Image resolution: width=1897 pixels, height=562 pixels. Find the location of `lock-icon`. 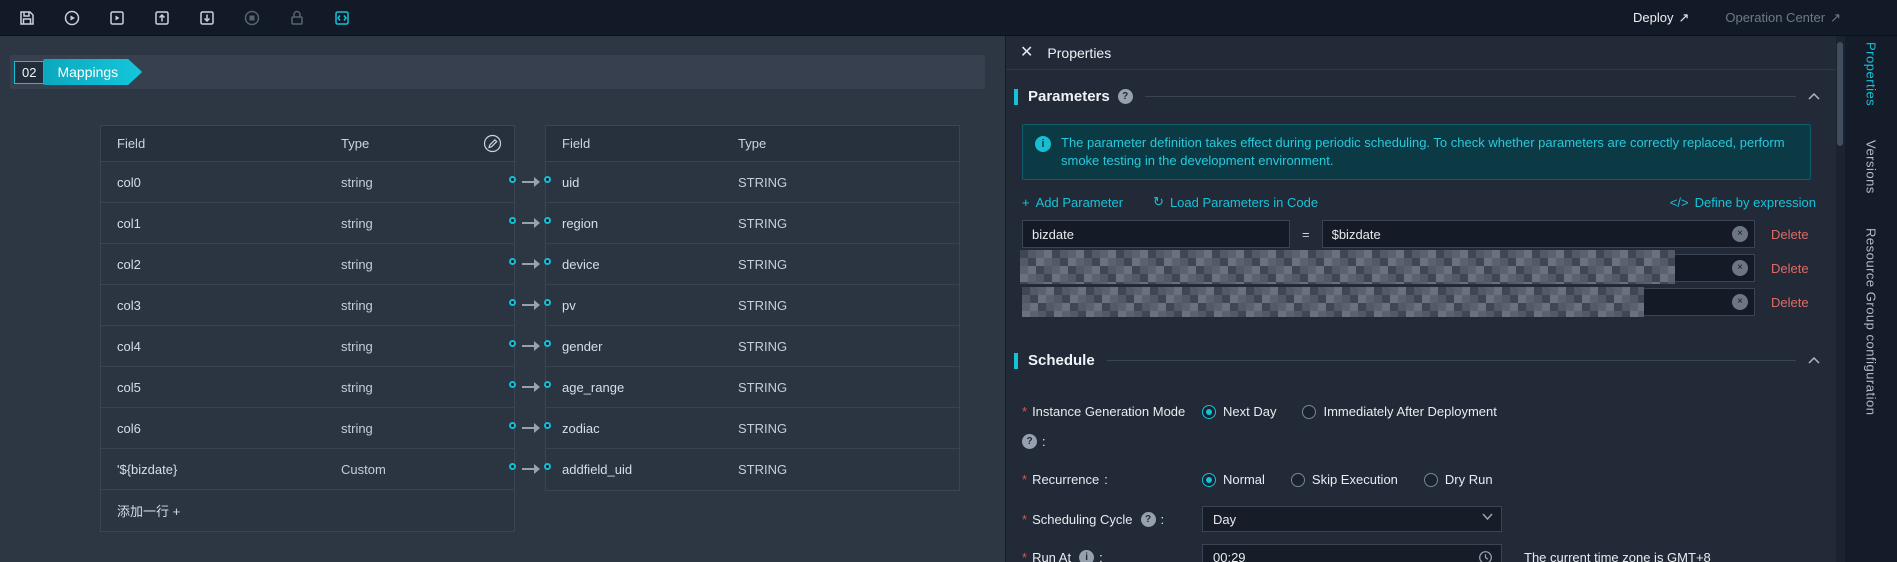

lock-icon is located at coordinates (297, 18).